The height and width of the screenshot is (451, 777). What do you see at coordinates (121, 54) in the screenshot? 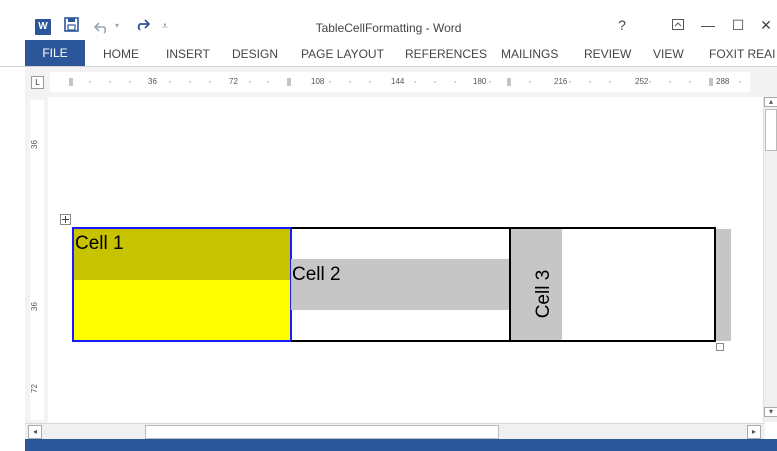
I see `tab-home: HOME` at bounding box center [121, 54].